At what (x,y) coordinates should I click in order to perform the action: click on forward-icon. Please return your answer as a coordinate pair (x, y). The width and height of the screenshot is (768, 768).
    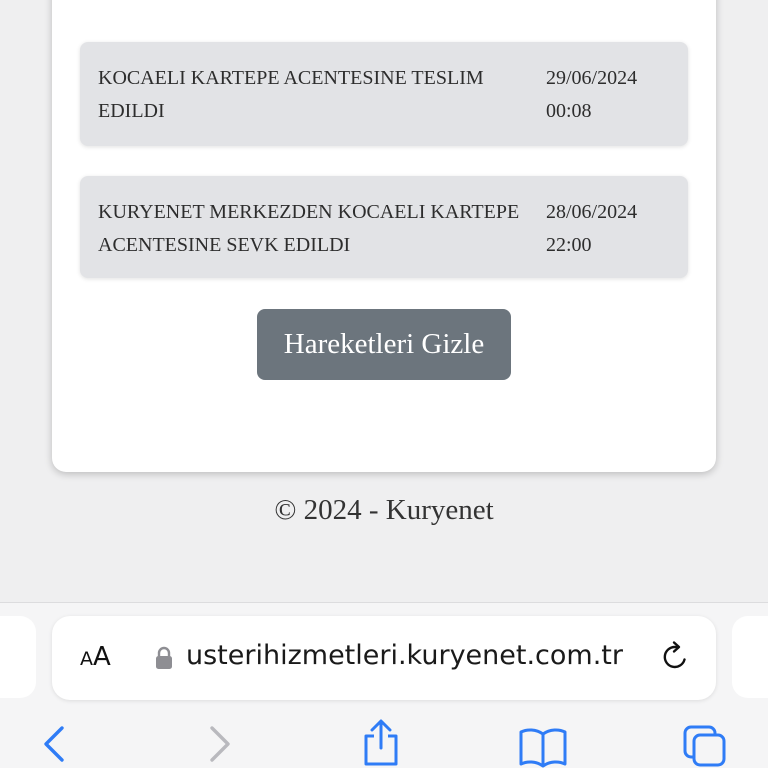
    Looking at the image, I should click on (220, 744).